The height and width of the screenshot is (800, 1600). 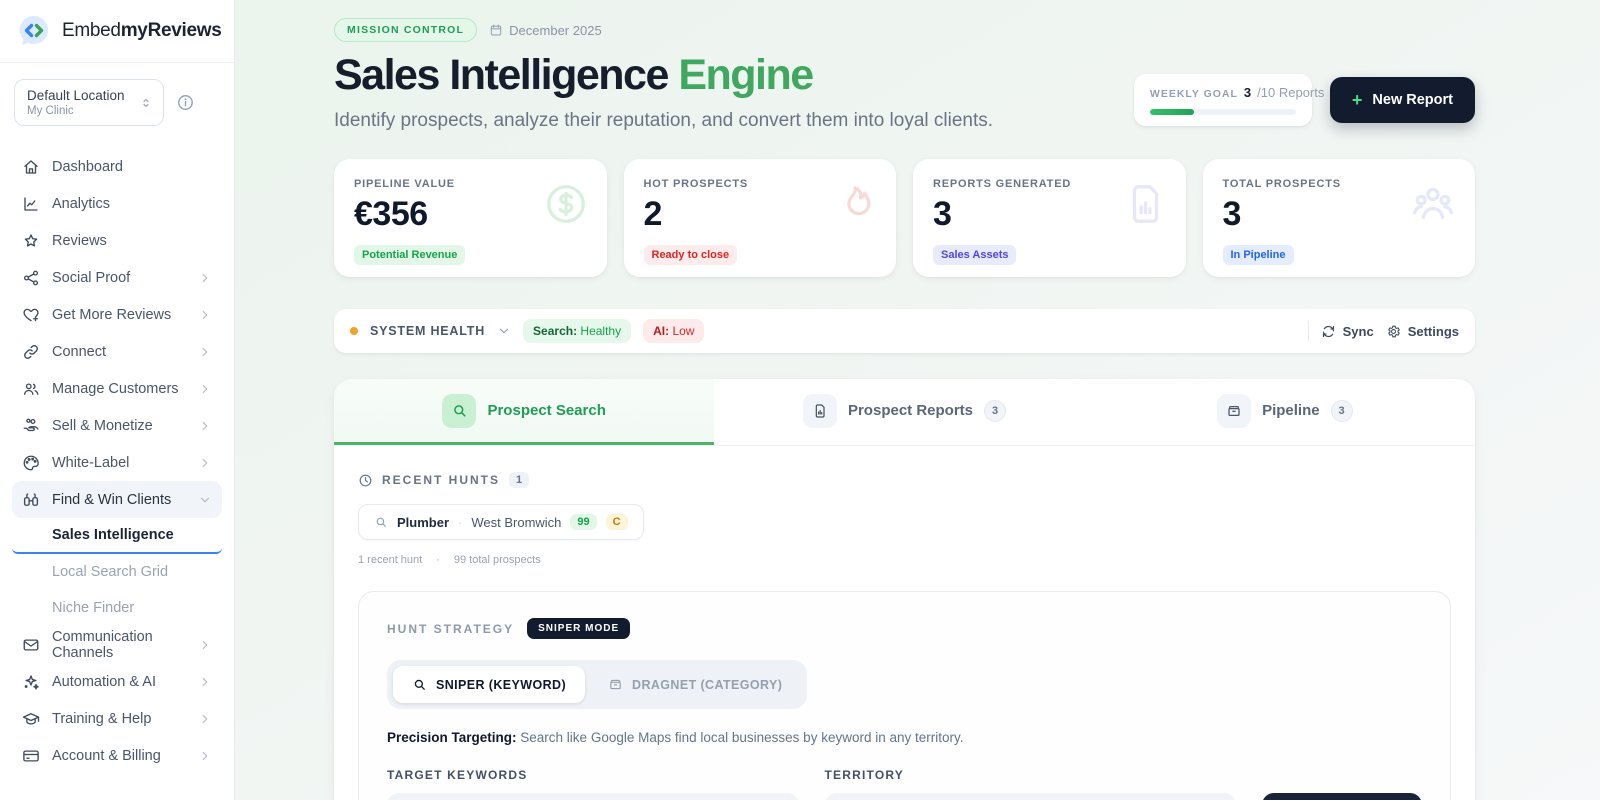 What do you see at coordinates (112, 499) in the screenshot?
I see `sidebar-item-label: Find & Win Clients` at bounding box center [112, 499].